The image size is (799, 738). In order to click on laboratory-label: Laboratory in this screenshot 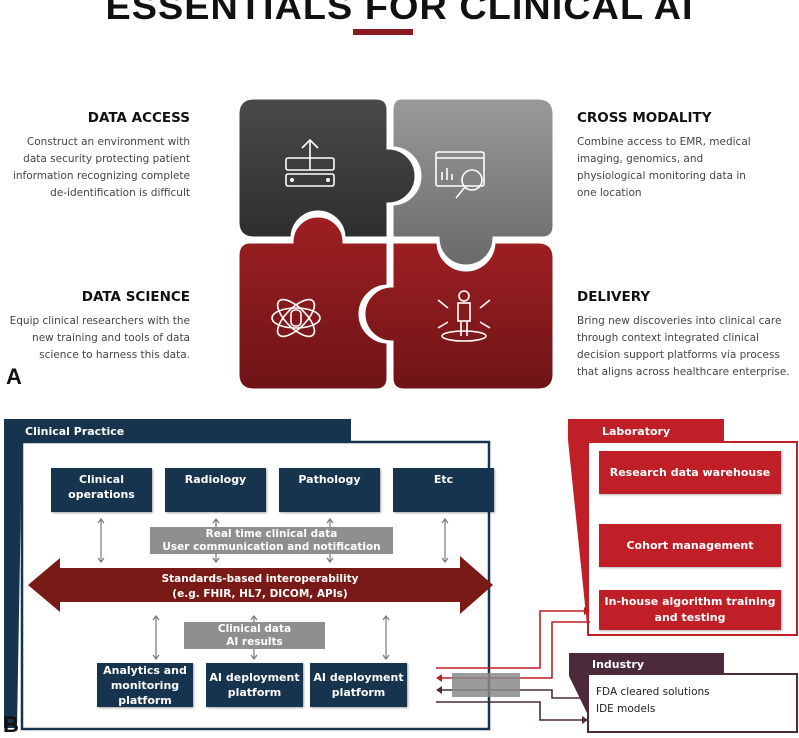, I will do `click(636, 431)`.